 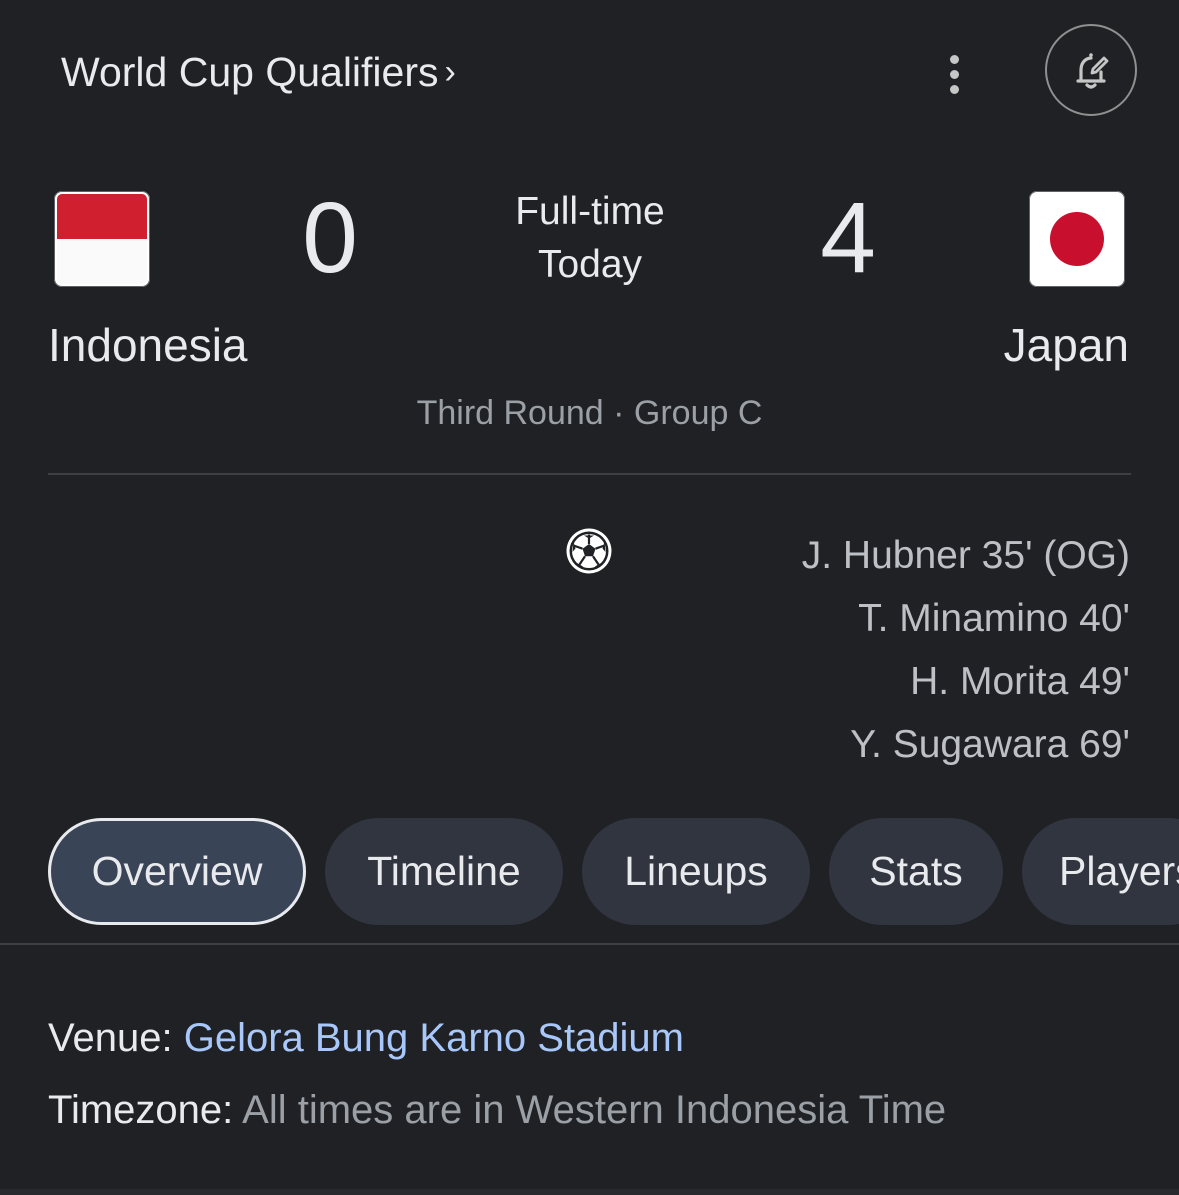 I want to click on competition-title: World Cup Qualifiers, so click(x=250, y=72).